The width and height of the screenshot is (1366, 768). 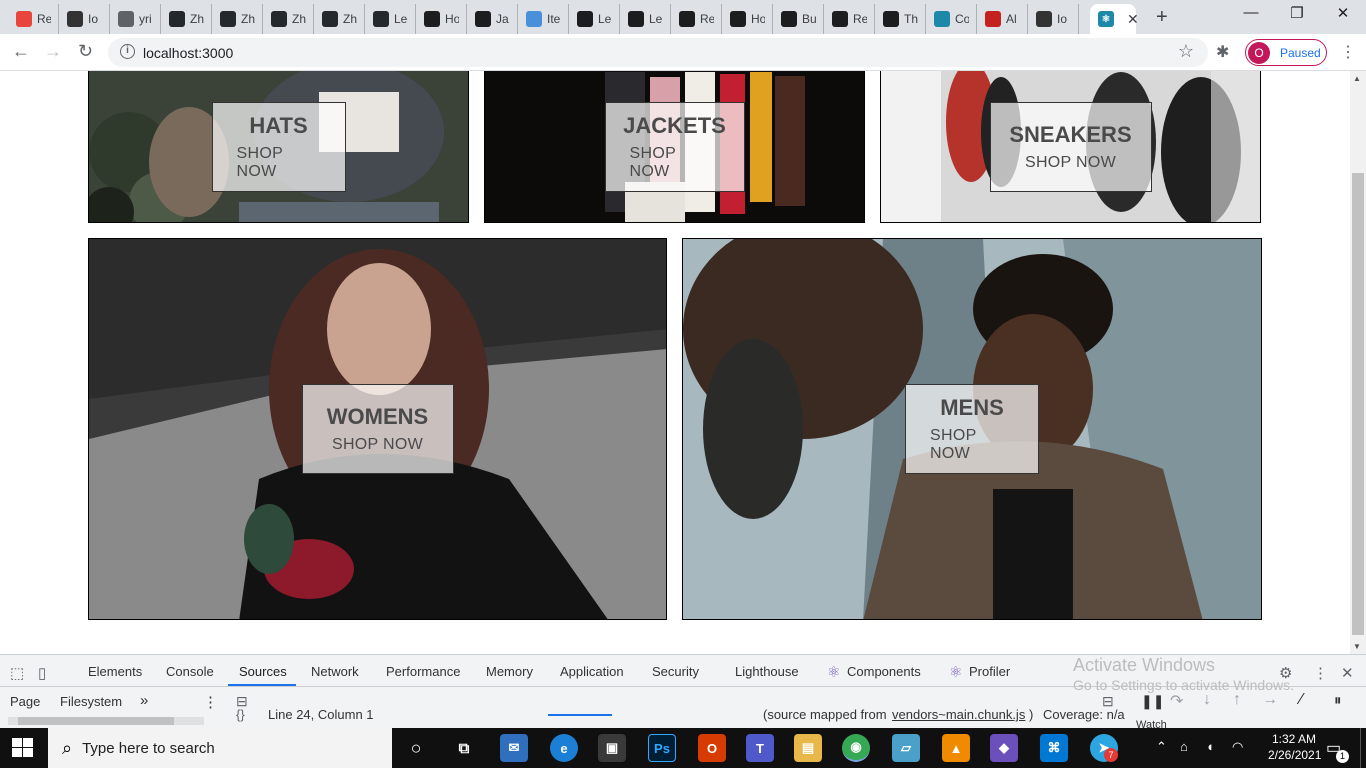 What do you see at coordinates (1108, 701) in the screenshot?
I see `toggle-debugger-icon: ⊟` at bounding box center [1108, 701].